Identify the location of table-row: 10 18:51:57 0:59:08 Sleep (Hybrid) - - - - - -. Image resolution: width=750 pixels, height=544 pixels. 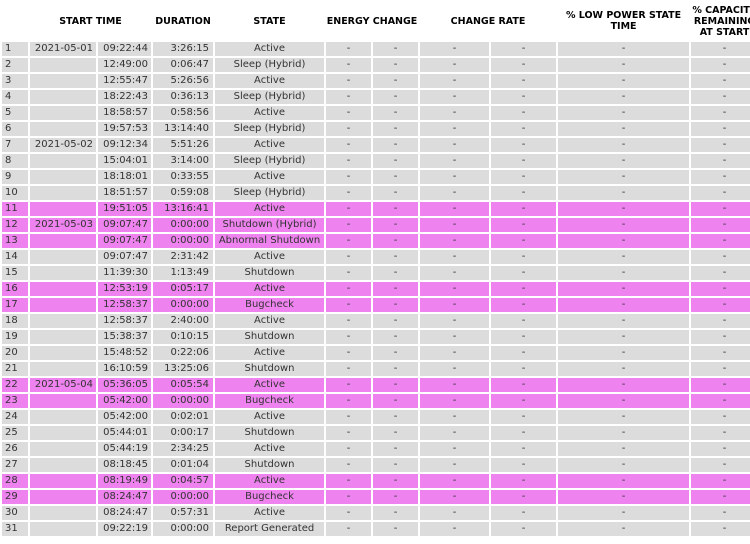
(376, 194).